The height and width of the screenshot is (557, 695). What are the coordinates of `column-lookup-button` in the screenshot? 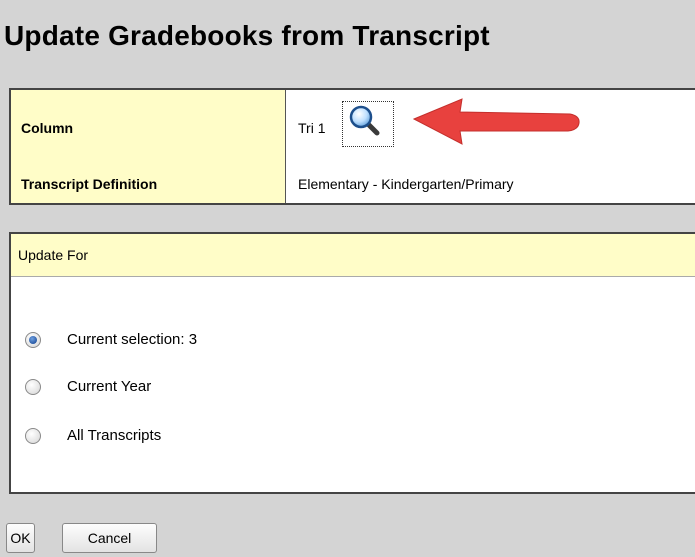 It's located at (368, 124).